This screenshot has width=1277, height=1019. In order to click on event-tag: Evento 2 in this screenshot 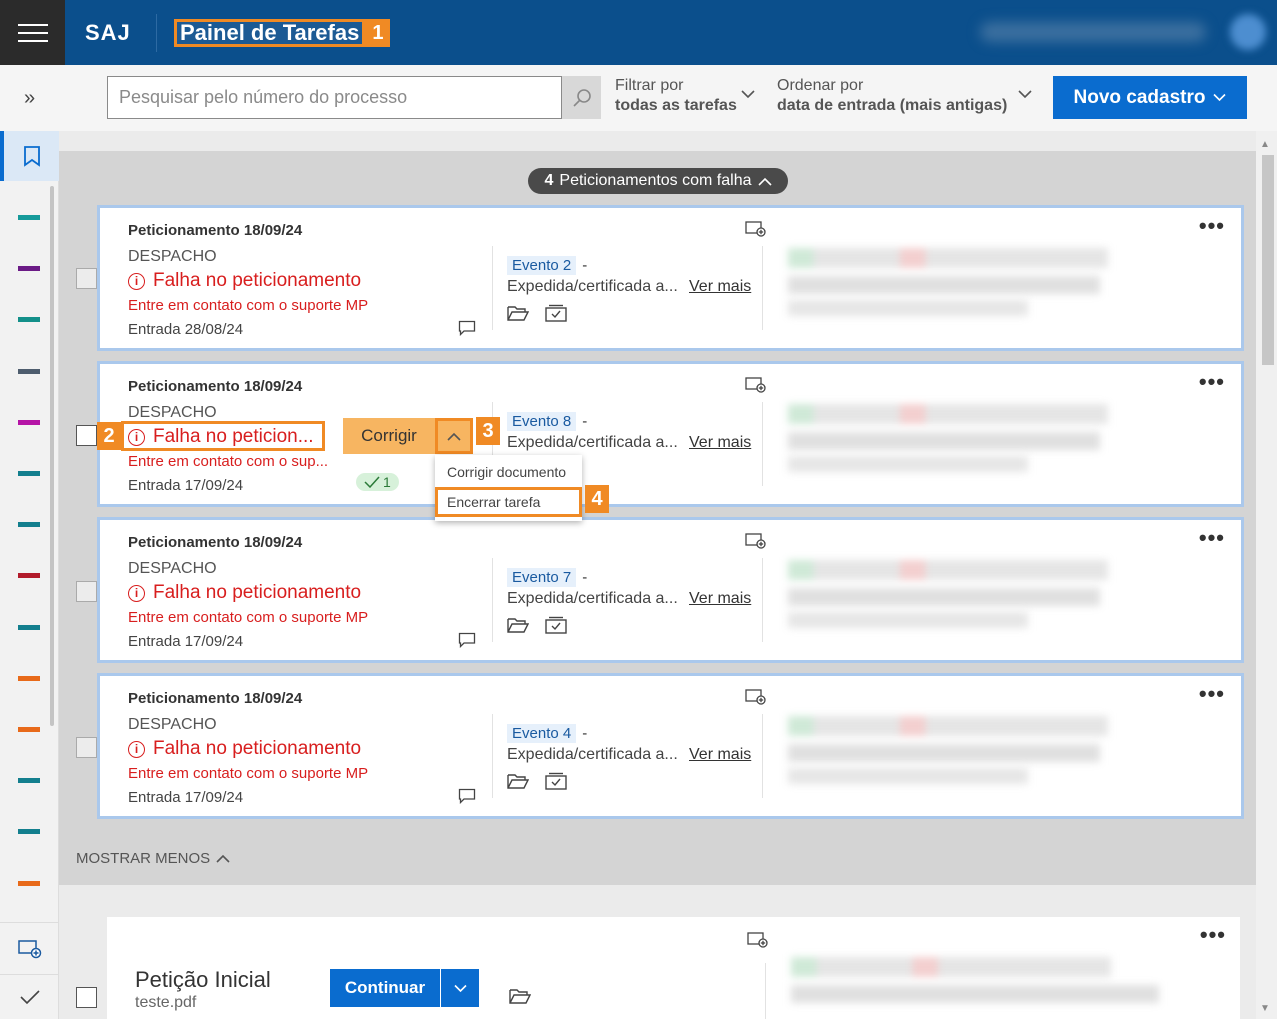, I will do `click(542, 265)`.